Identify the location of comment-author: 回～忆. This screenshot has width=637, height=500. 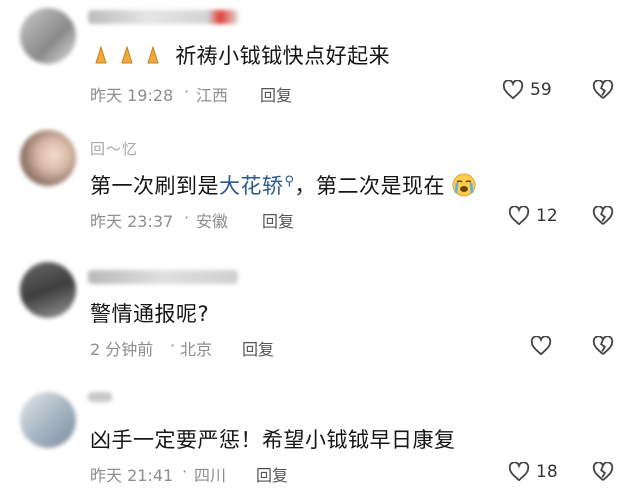
(114, 148).